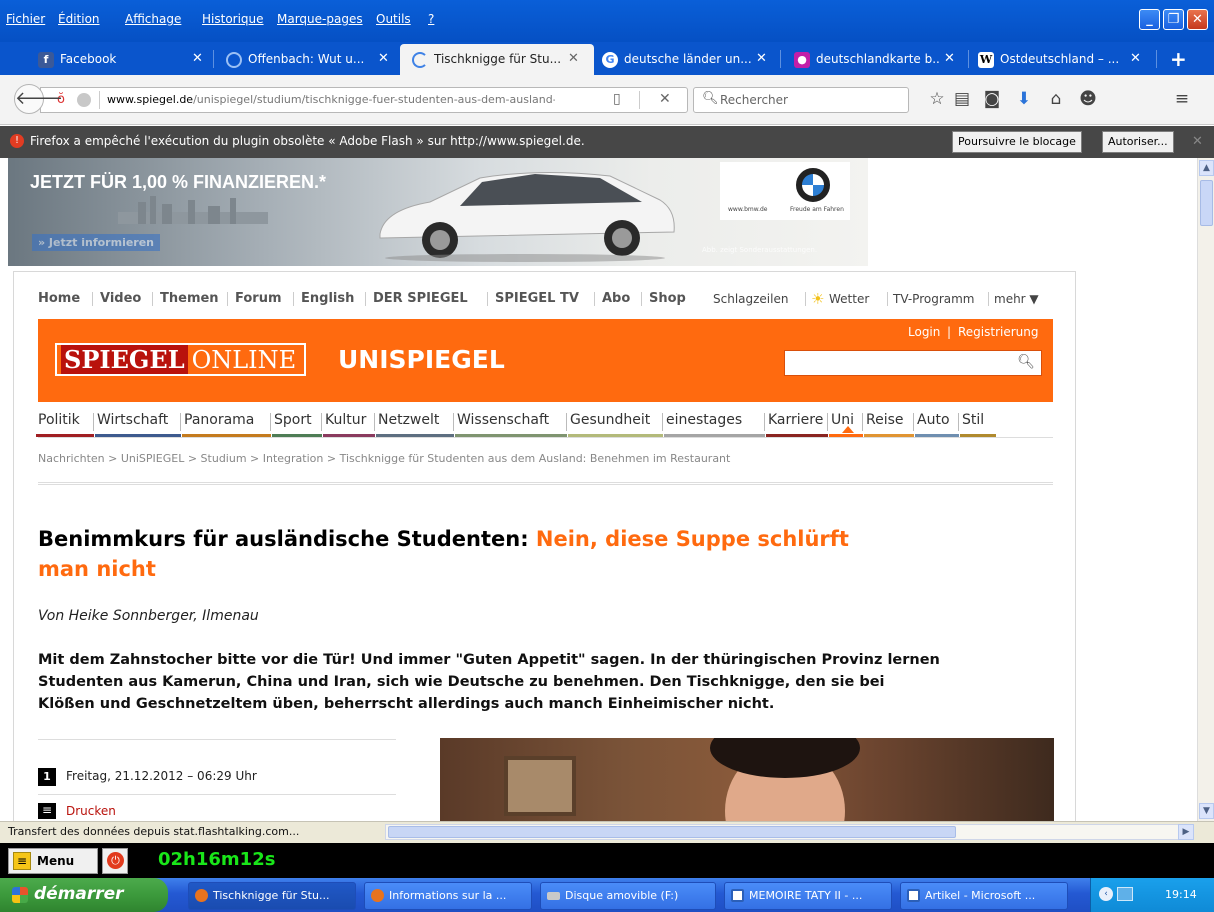  What do you see at coordinates (96, 242) in the screenshot?
I see `ad-cta-button: » Jetzt informieren` at bounding box center [96, 242].